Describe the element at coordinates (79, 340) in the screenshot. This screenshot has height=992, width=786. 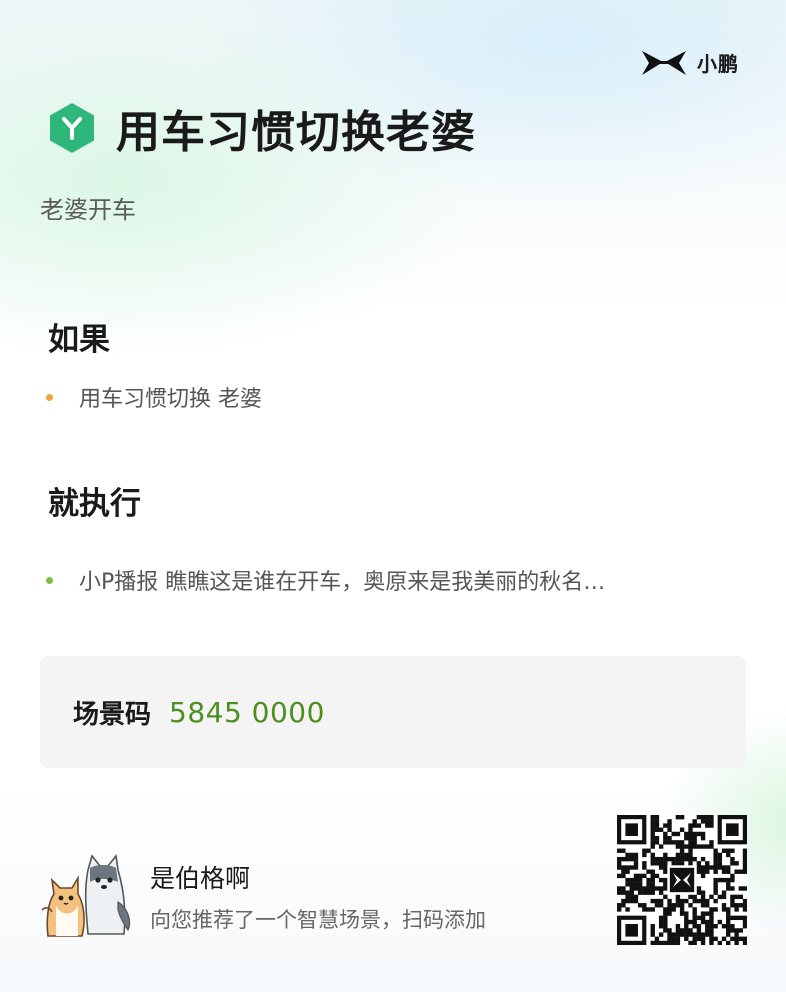
I see `condition-heading: 如果` at that location.